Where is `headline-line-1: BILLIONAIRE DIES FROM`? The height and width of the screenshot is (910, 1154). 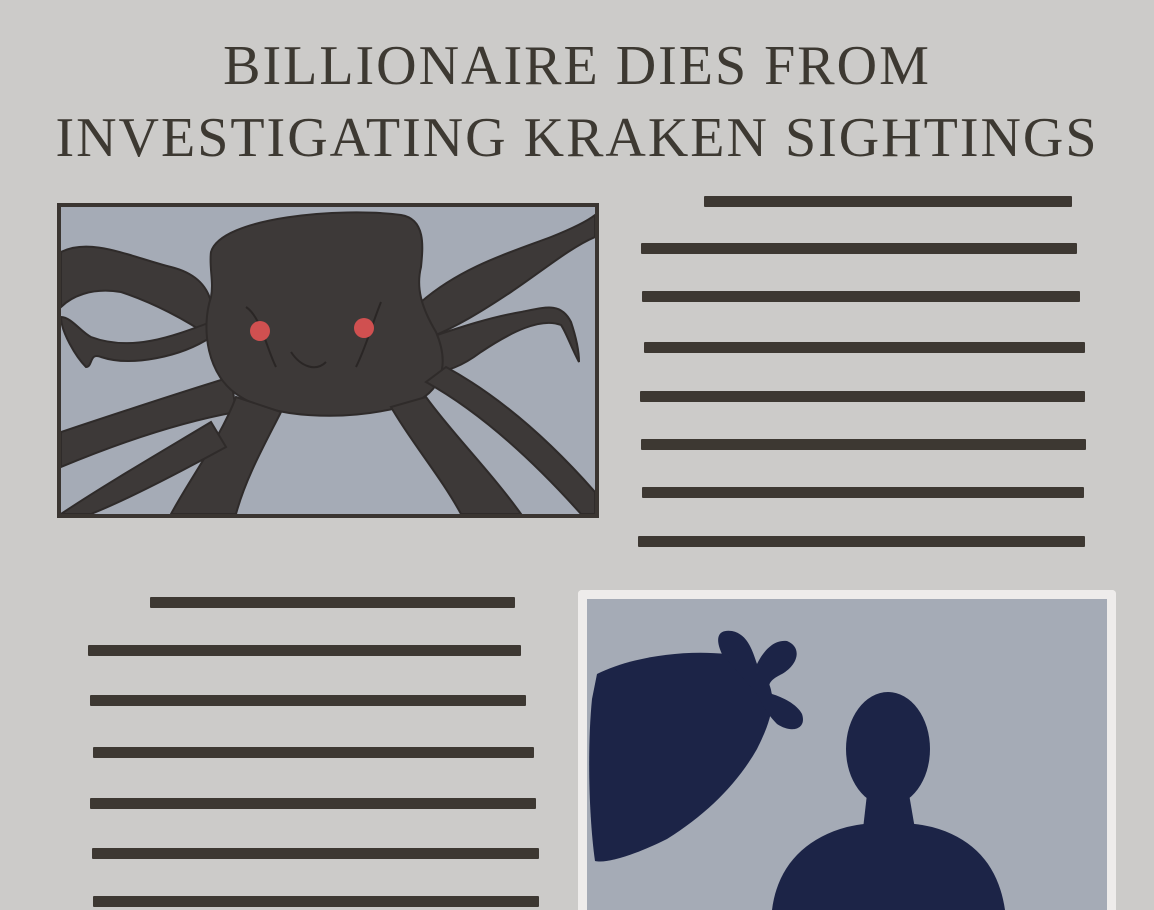
headline-line-1: BILLIONAIRE DIES FROM is located at coordinates (577, 66).